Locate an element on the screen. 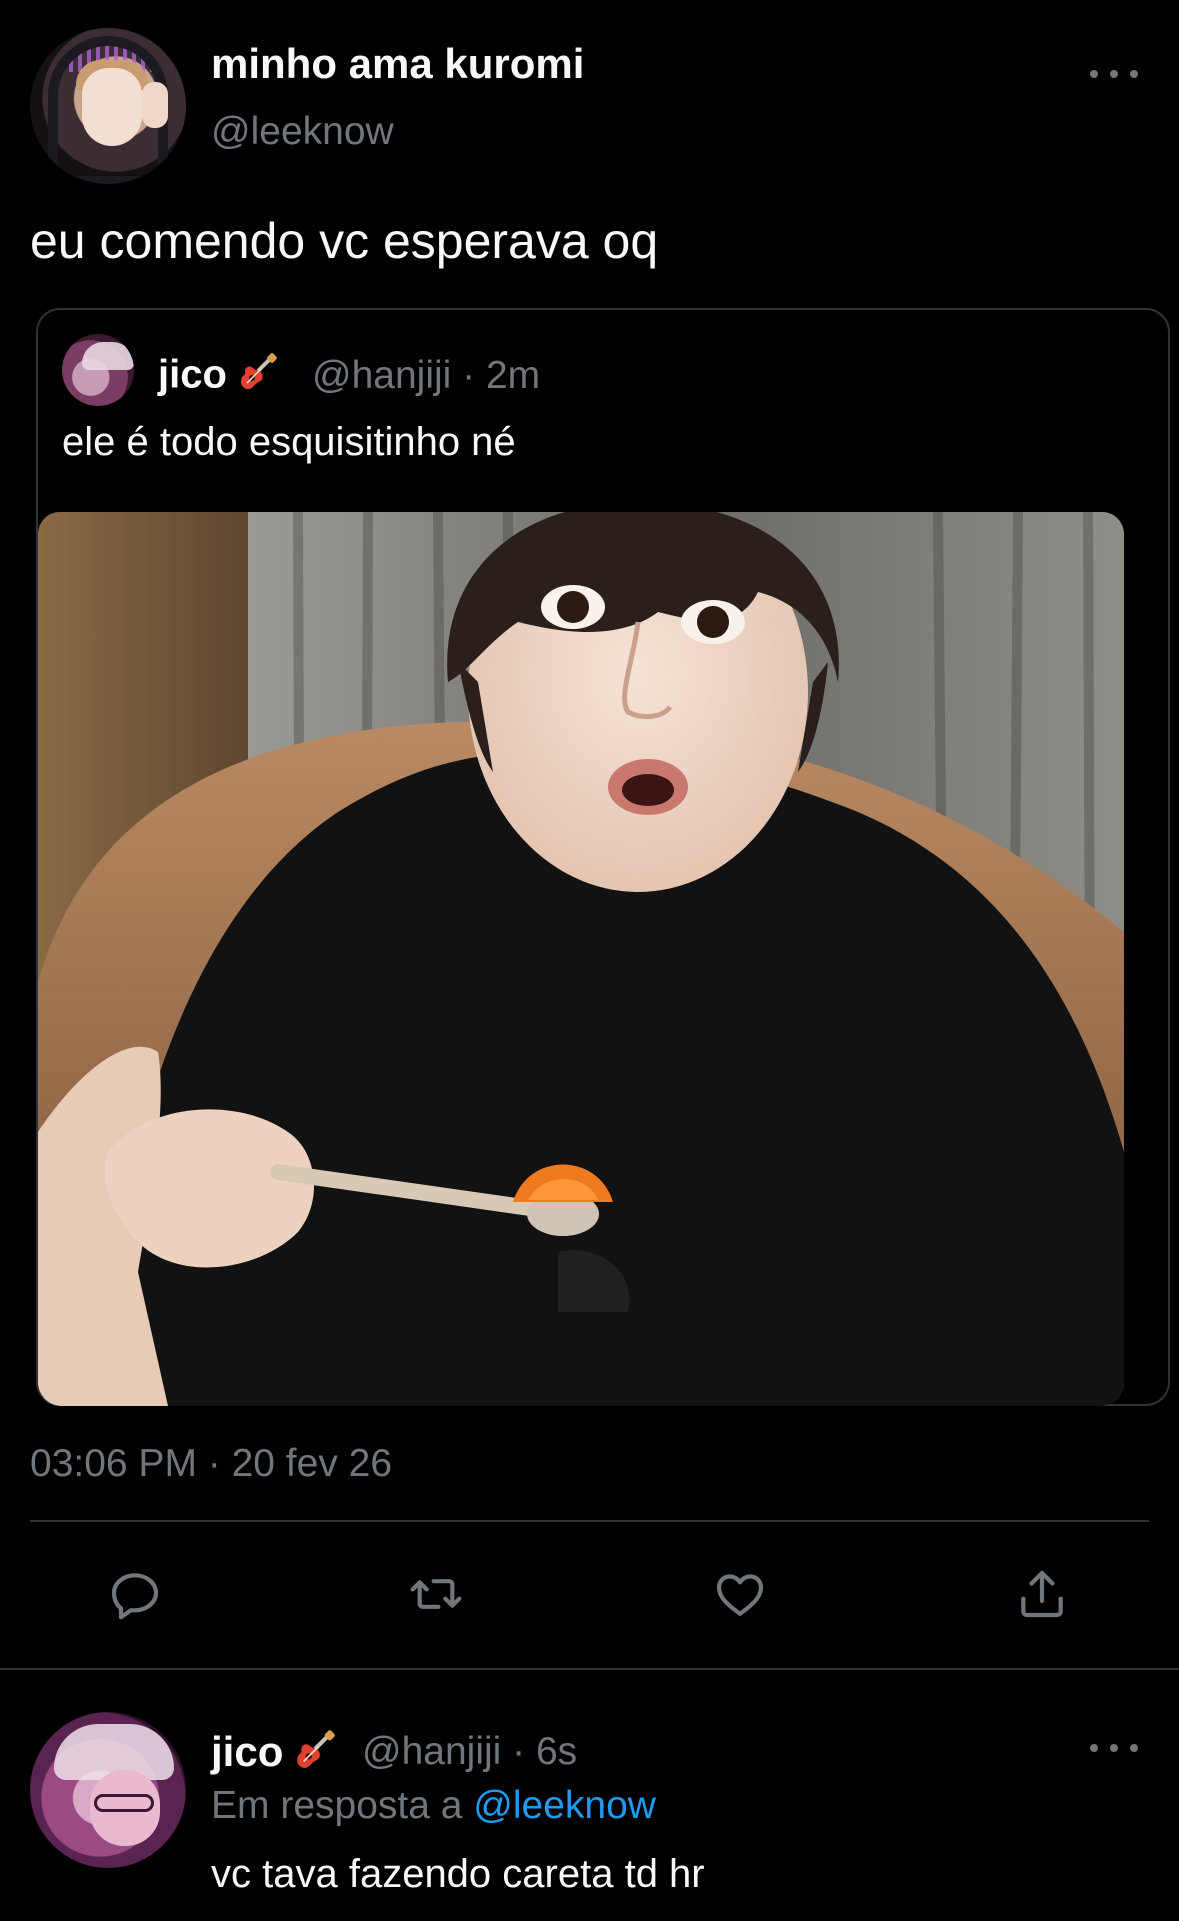  like-button is located at coordinates (740, 1594).